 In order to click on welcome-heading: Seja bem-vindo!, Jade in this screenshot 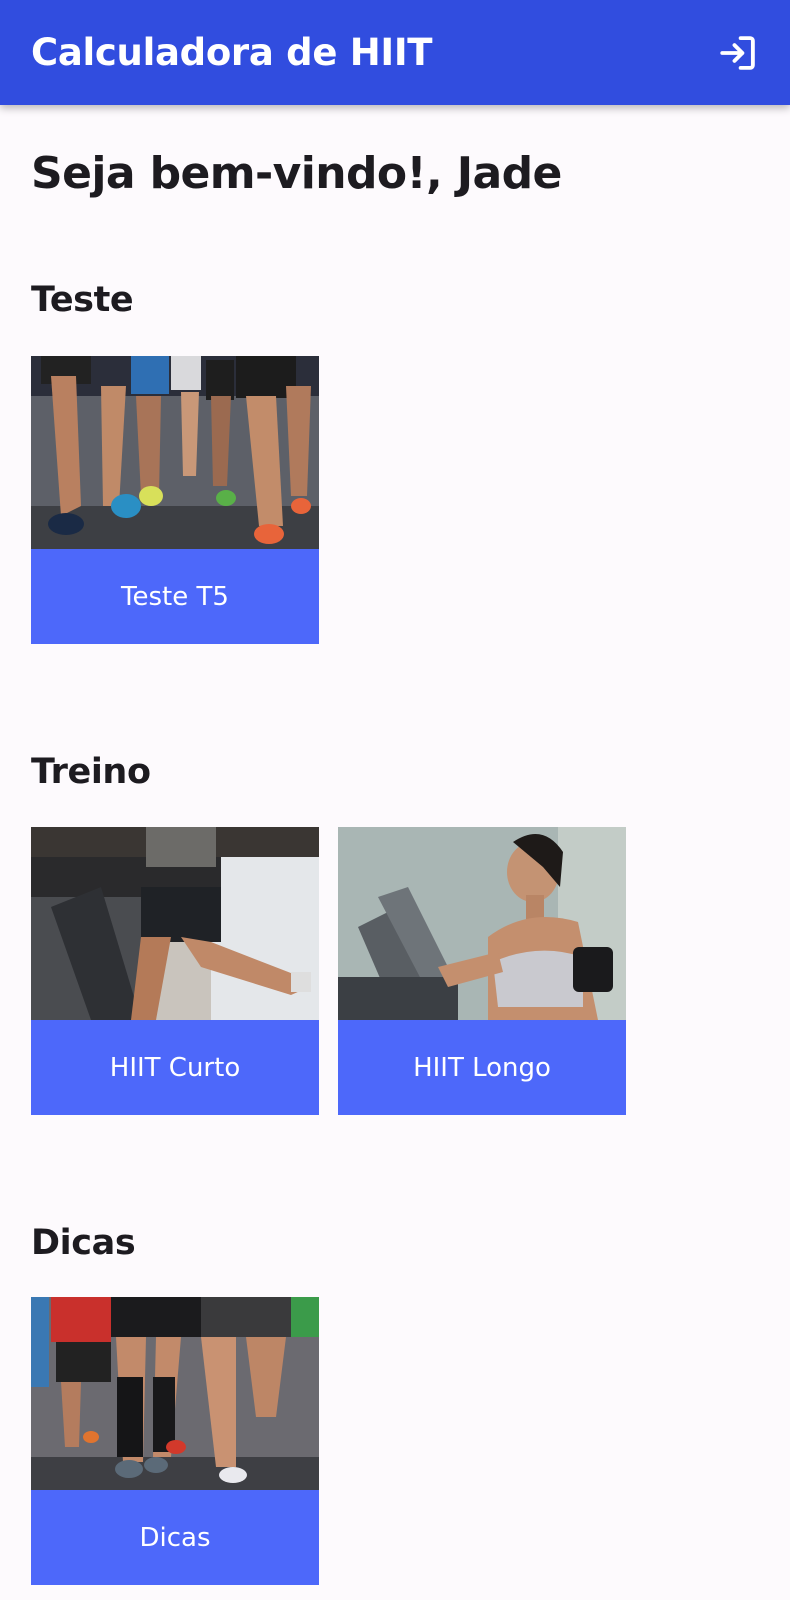, I will do `click(296, 173)`.